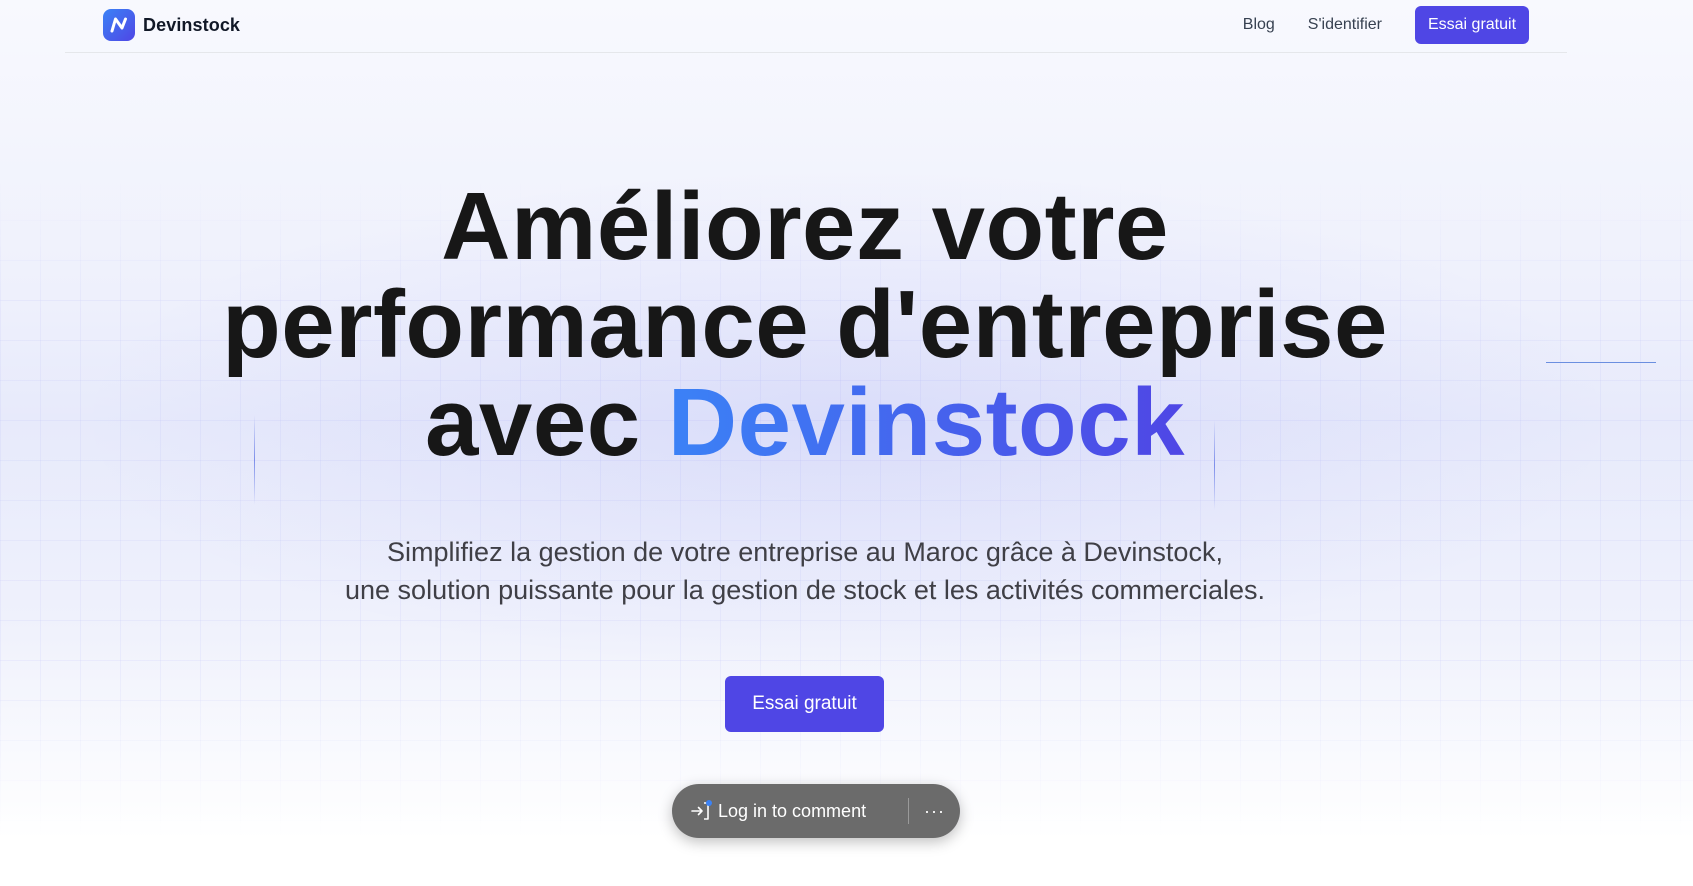 This screenshot has width=1693, height=886. I want to click on hero-title-line-3: avec Devinstock, so click(805, 423).